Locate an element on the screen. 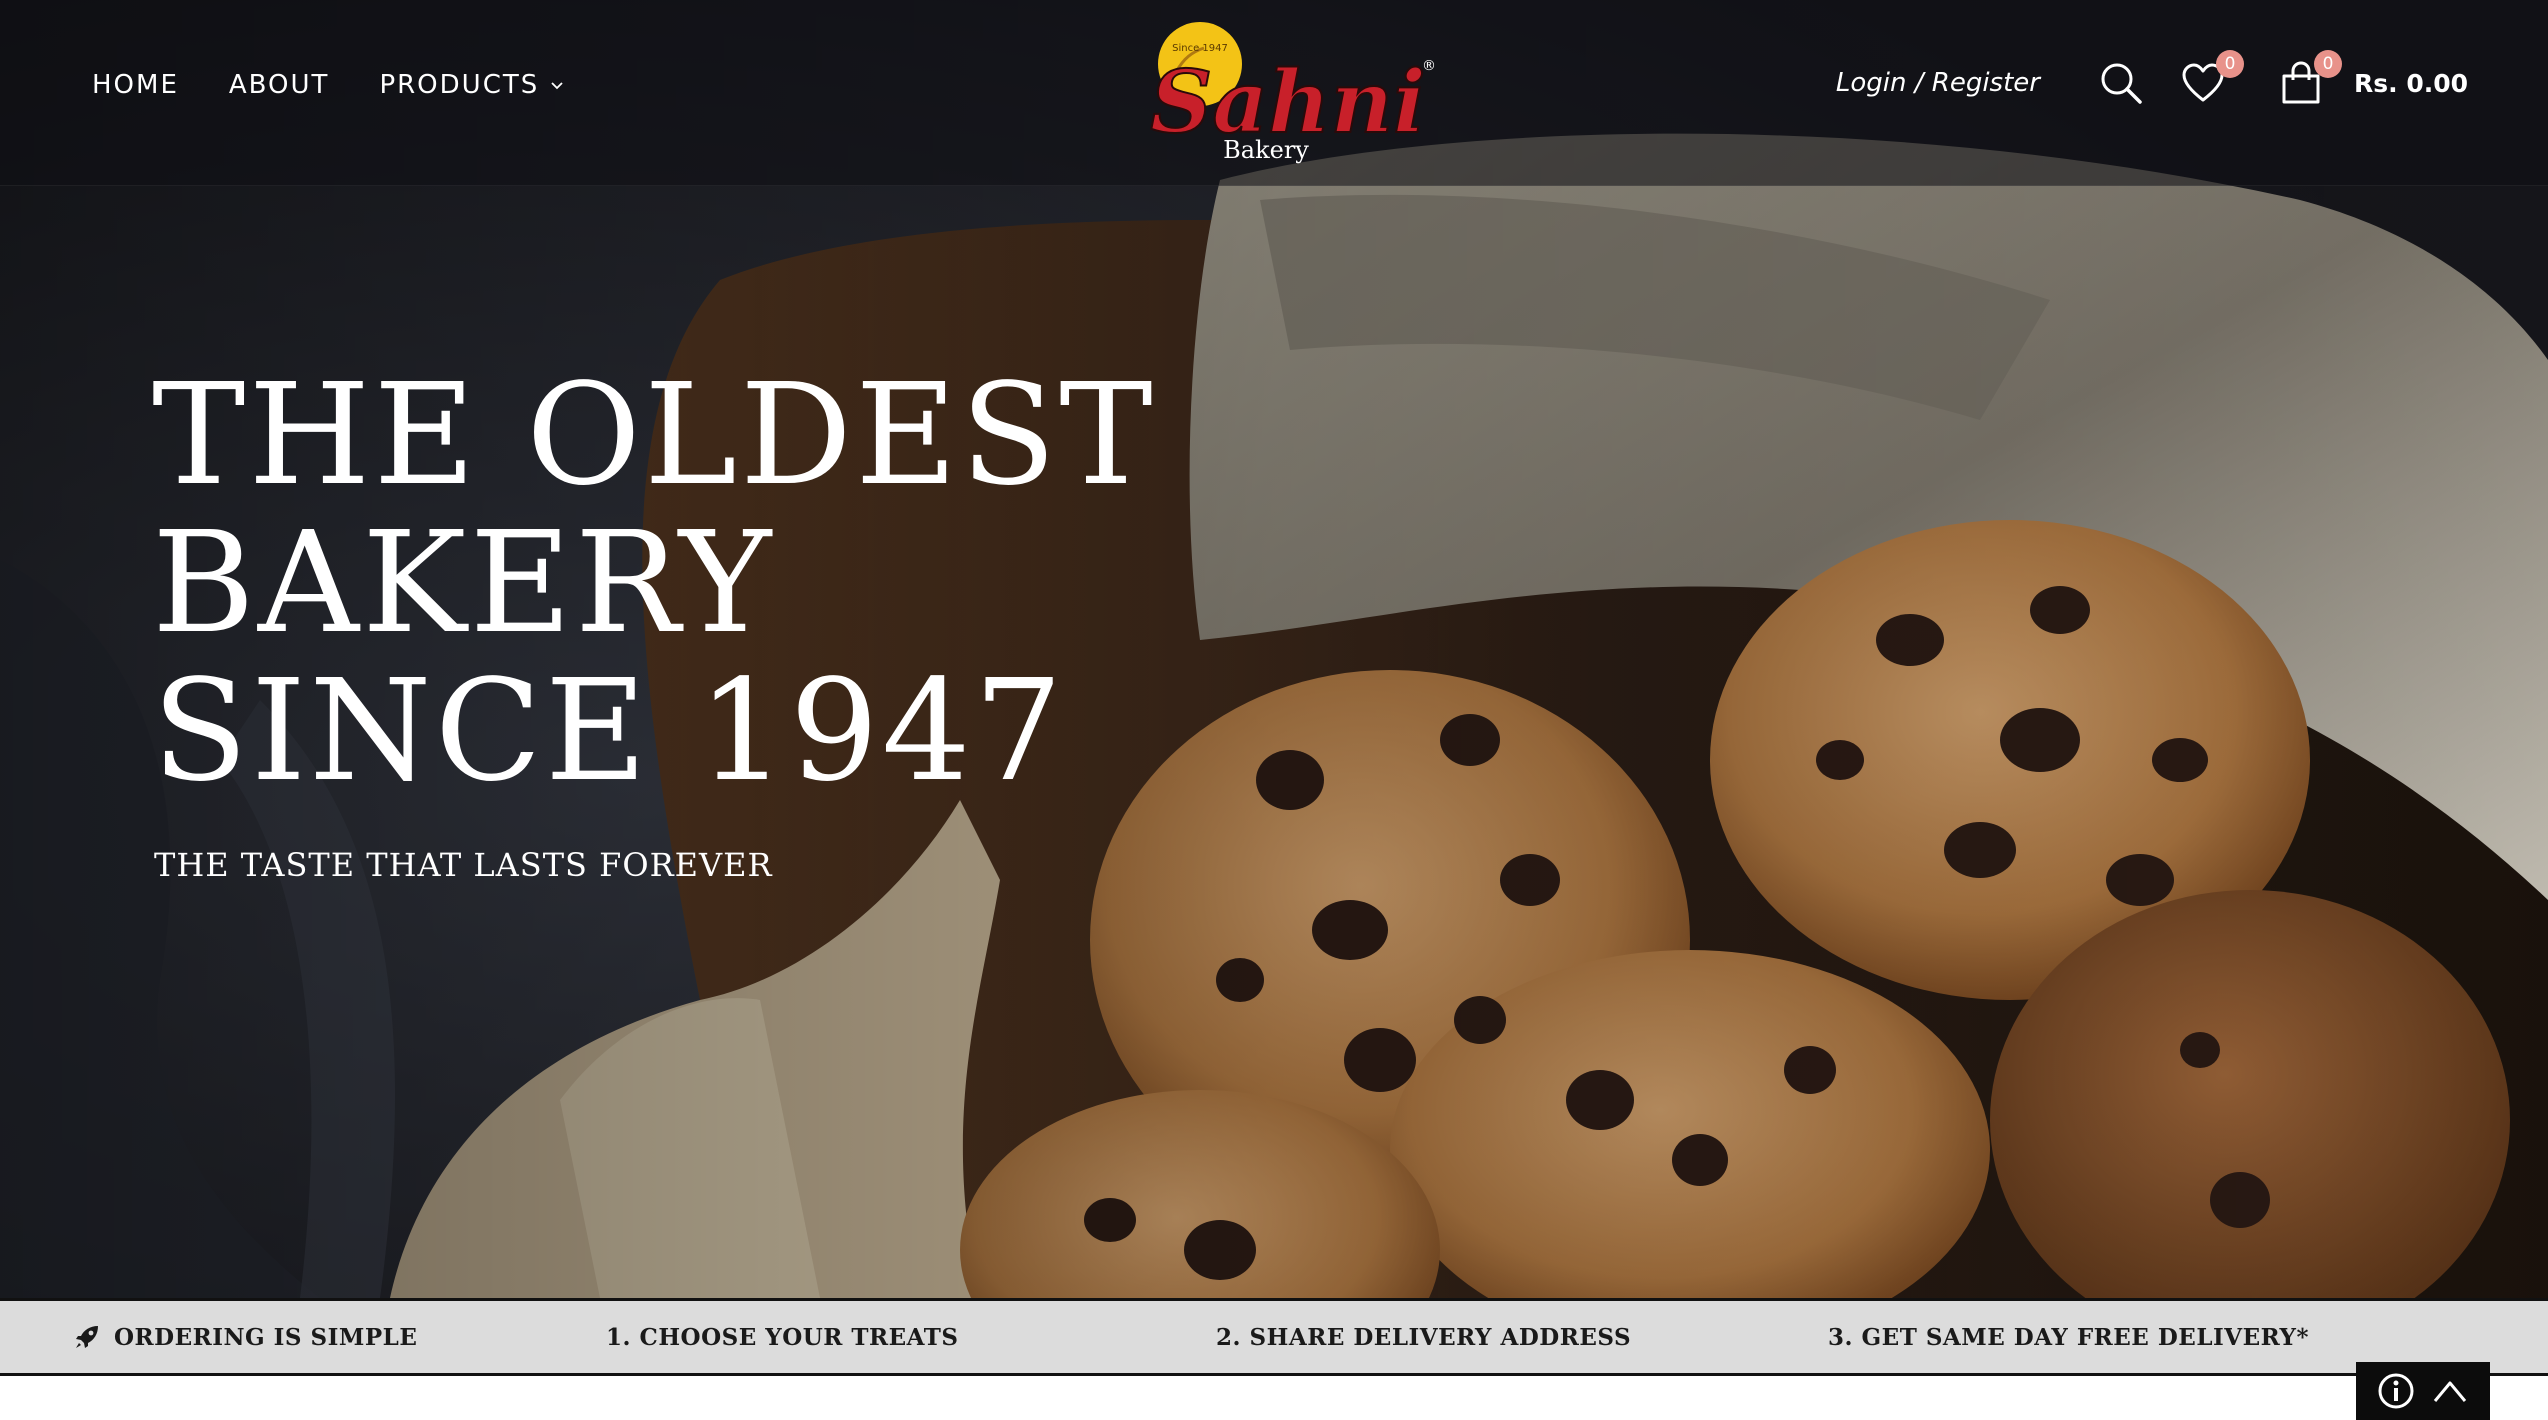 The height and width of the screenshot is (1420, 2548). nav-products-dropdown: PRODUCTS is located at coordinates (472, 85).